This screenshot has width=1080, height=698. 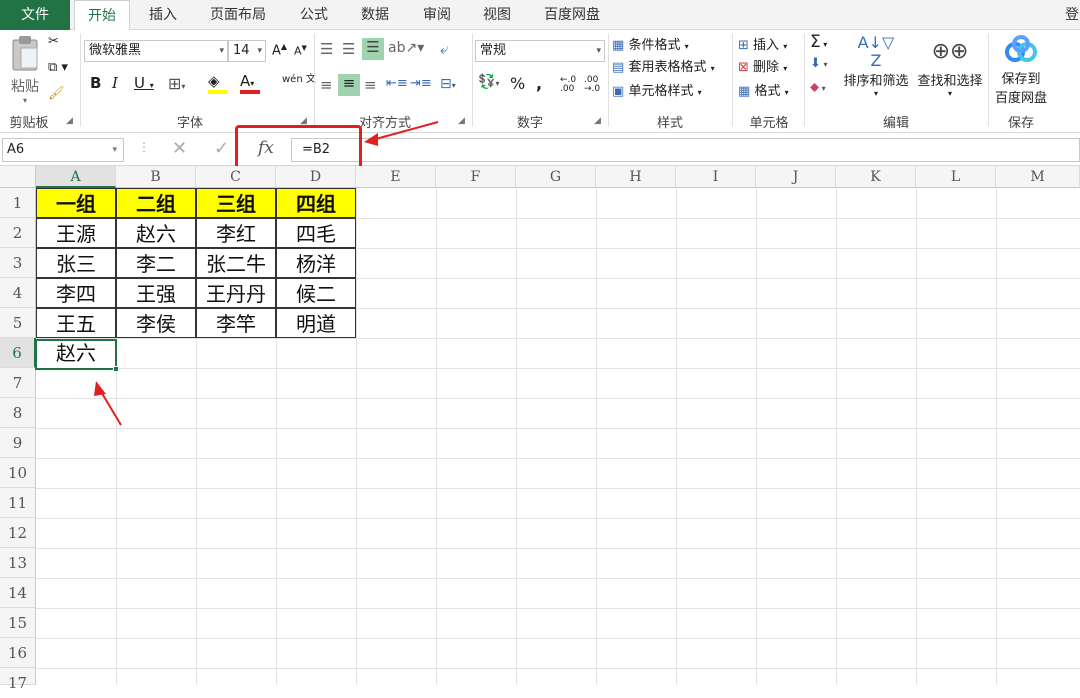 What do you see at coordinates (597, 121) in the screenshot?
I see `number-launcher-icon: ◢` at bounding box center [597, 121].